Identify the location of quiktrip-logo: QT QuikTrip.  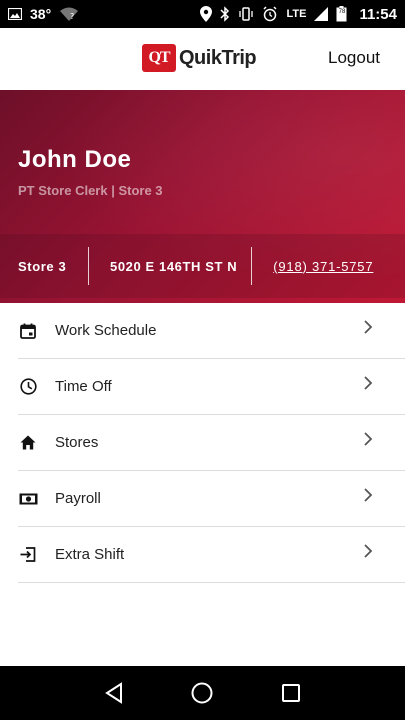
(199, 58).